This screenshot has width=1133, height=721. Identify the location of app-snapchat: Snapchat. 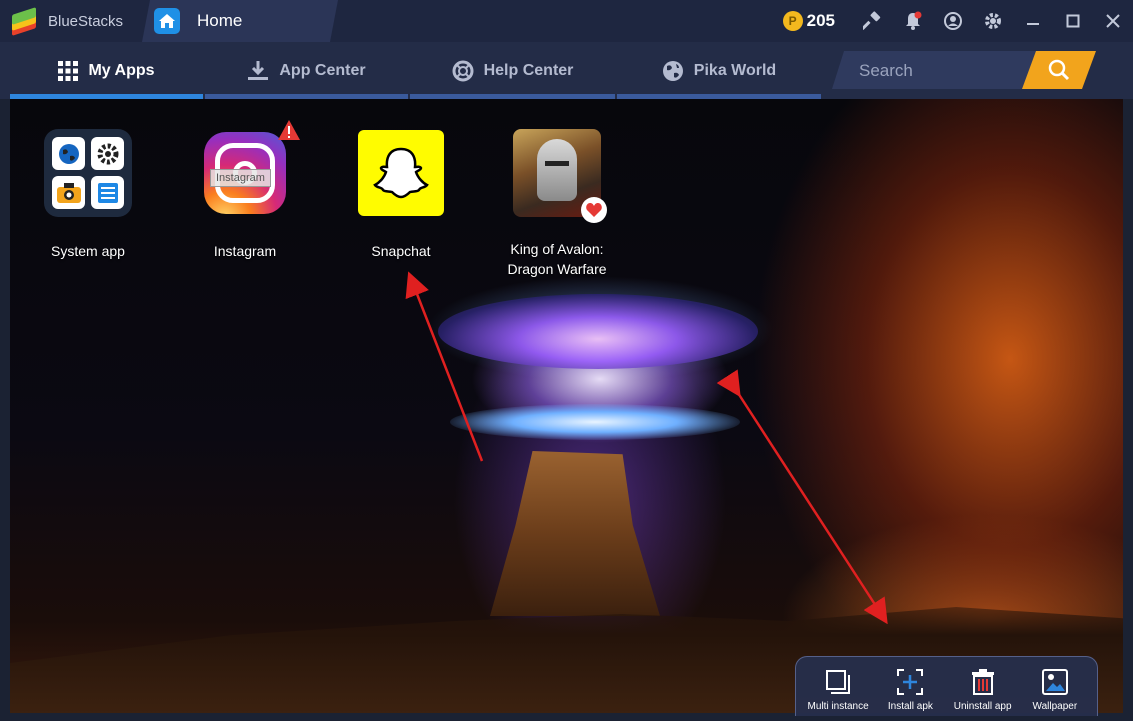
(401, 195).